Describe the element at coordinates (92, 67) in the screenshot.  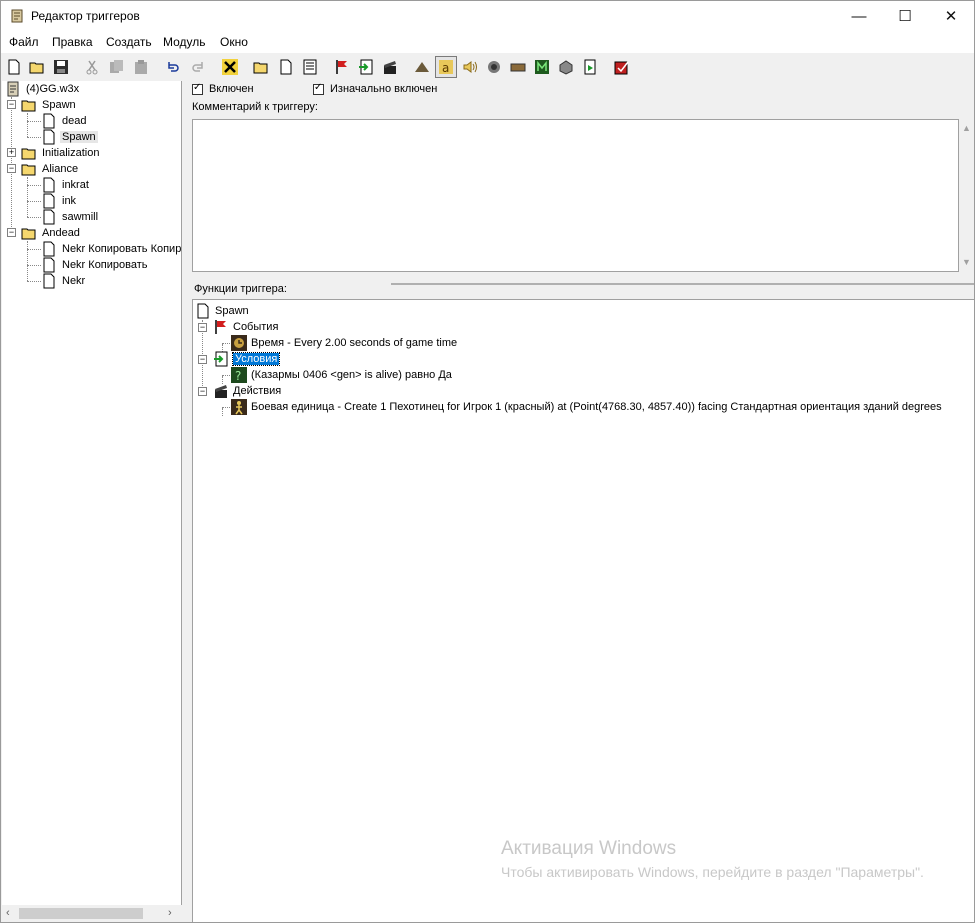
I see `cut-button` at that location.